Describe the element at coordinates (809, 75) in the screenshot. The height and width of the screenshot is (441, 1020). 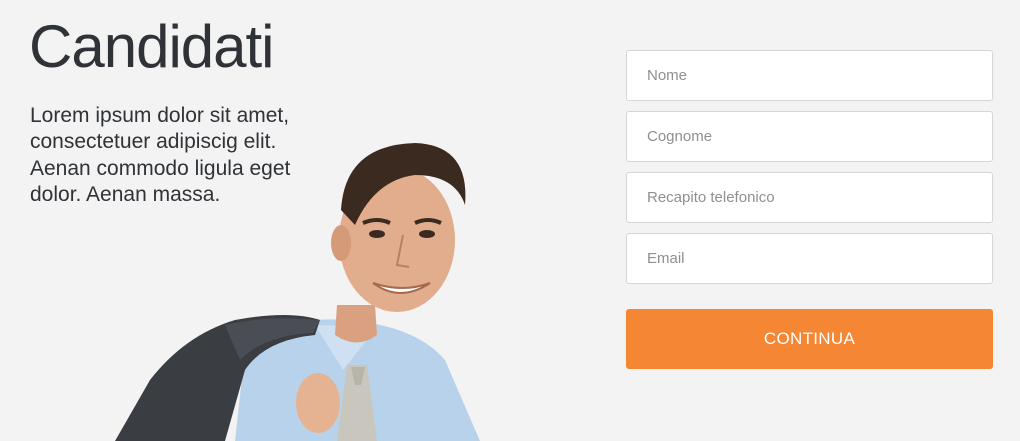
I see `nome-field` at that location.